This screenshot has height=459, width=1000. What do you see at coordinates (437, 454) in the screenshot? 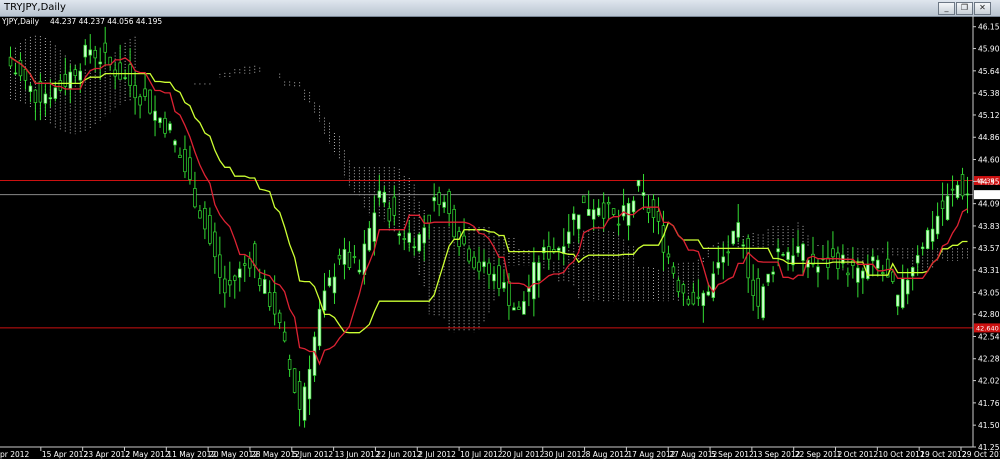
I see `x-tick-label: 2 Jul 2012` at bounding box center [437, 454].